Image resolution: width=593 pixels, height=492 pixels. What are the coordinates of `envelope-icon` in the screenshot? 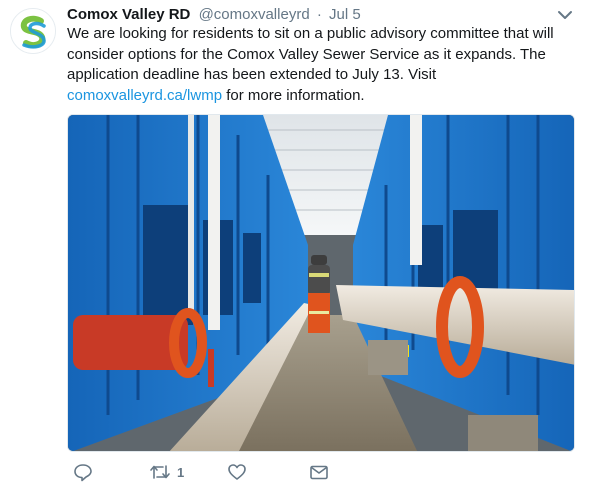 It's located at (319, 472).